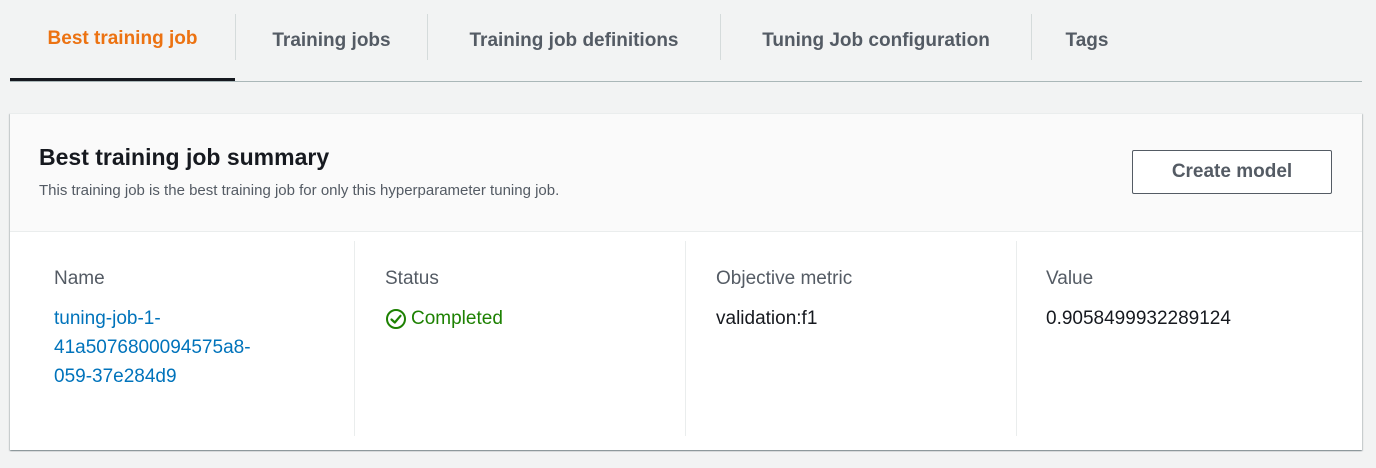 The width and height of the screenshot is (1376, 468). I want to click on tab-training-job-definitions: Training job definitions, so click(574, 40).